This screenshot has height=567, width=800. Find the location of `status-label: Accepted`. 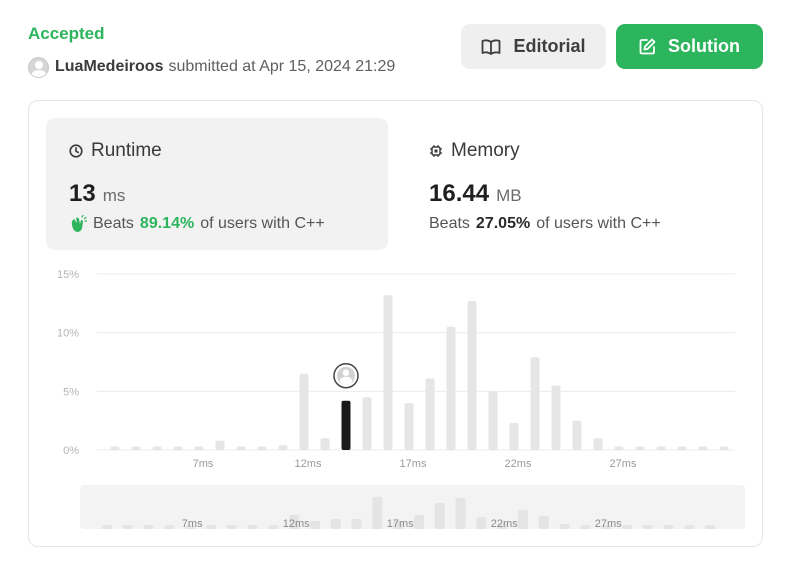

status-label: Accepted is located at coordinates (66, 33).